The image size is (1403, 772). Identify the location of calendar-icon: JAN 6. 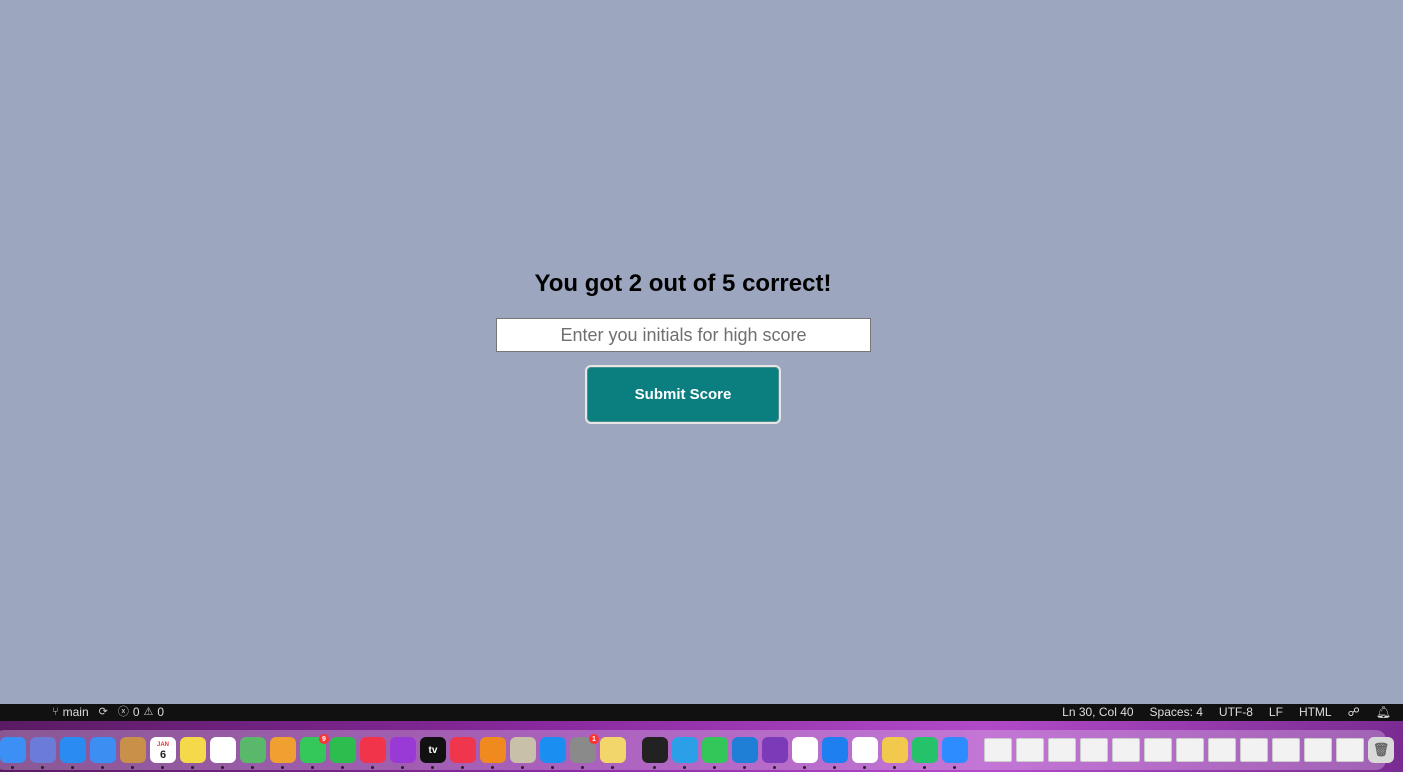
(163, 753).